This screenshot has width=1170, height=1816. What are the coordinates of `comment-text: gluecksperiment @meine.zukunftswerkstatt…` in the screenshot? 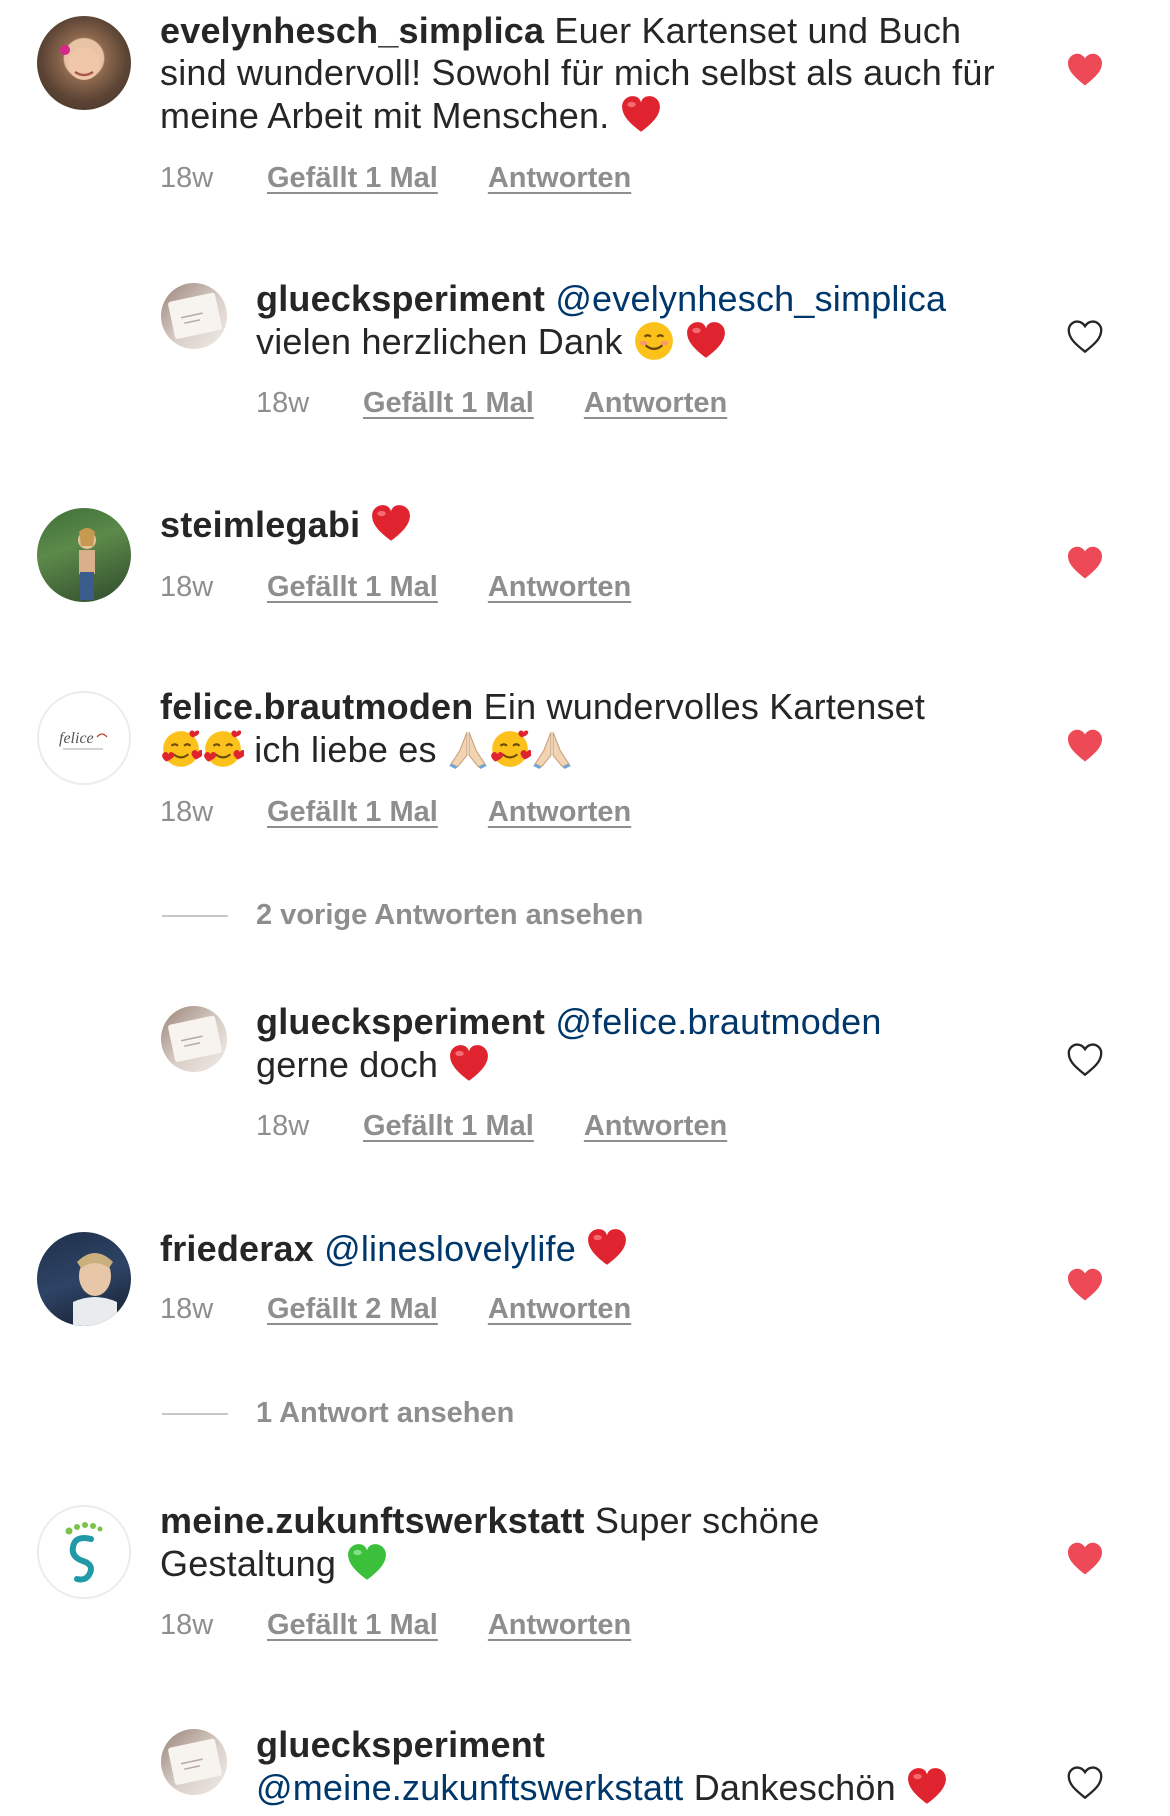 It's located at (636, 1766).